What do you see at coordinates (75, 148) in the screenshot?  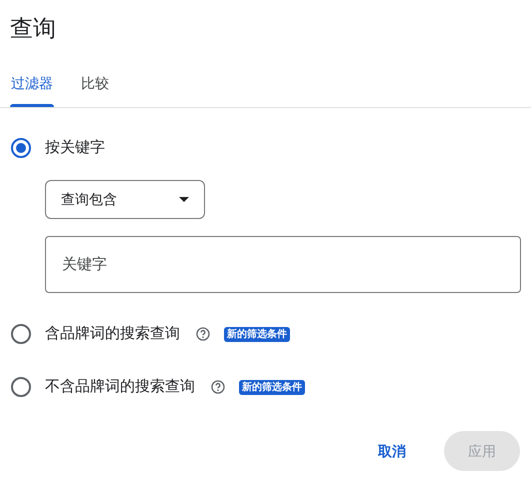 I see `option-label: 按关键字` at bounding box center [75, 148].